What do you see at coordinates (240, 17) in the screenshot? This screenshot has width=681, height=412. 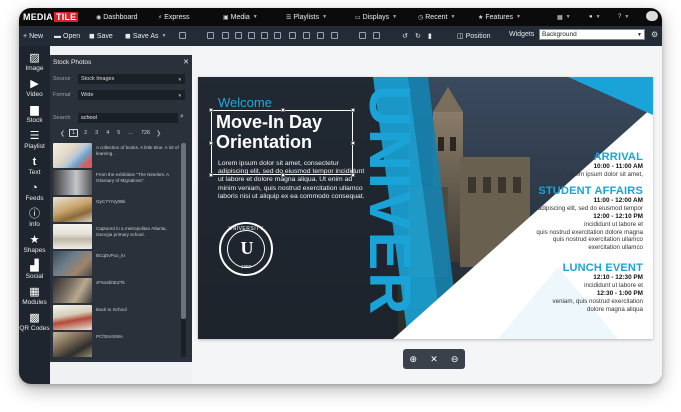 I see `nav-media: ▣ Media ▼` at bounding box center [240, 17].